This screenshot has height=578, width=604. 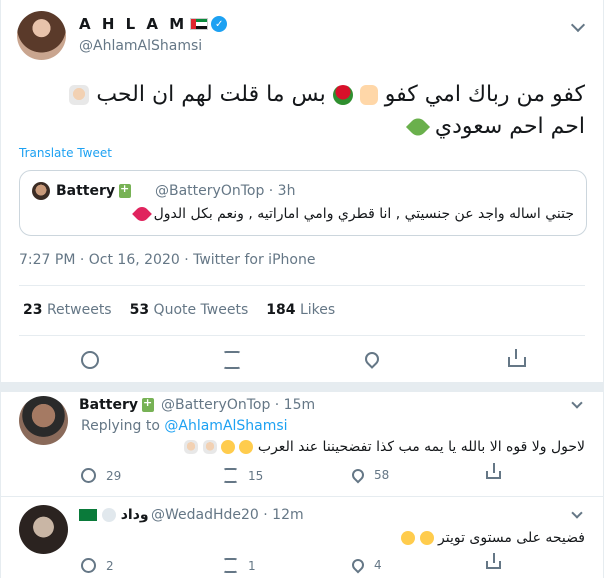 What do you see at coordinates (256, 475) in the screenshot?
I see `reply-1-retweet-count: 15` at bounding box center [256, 475].